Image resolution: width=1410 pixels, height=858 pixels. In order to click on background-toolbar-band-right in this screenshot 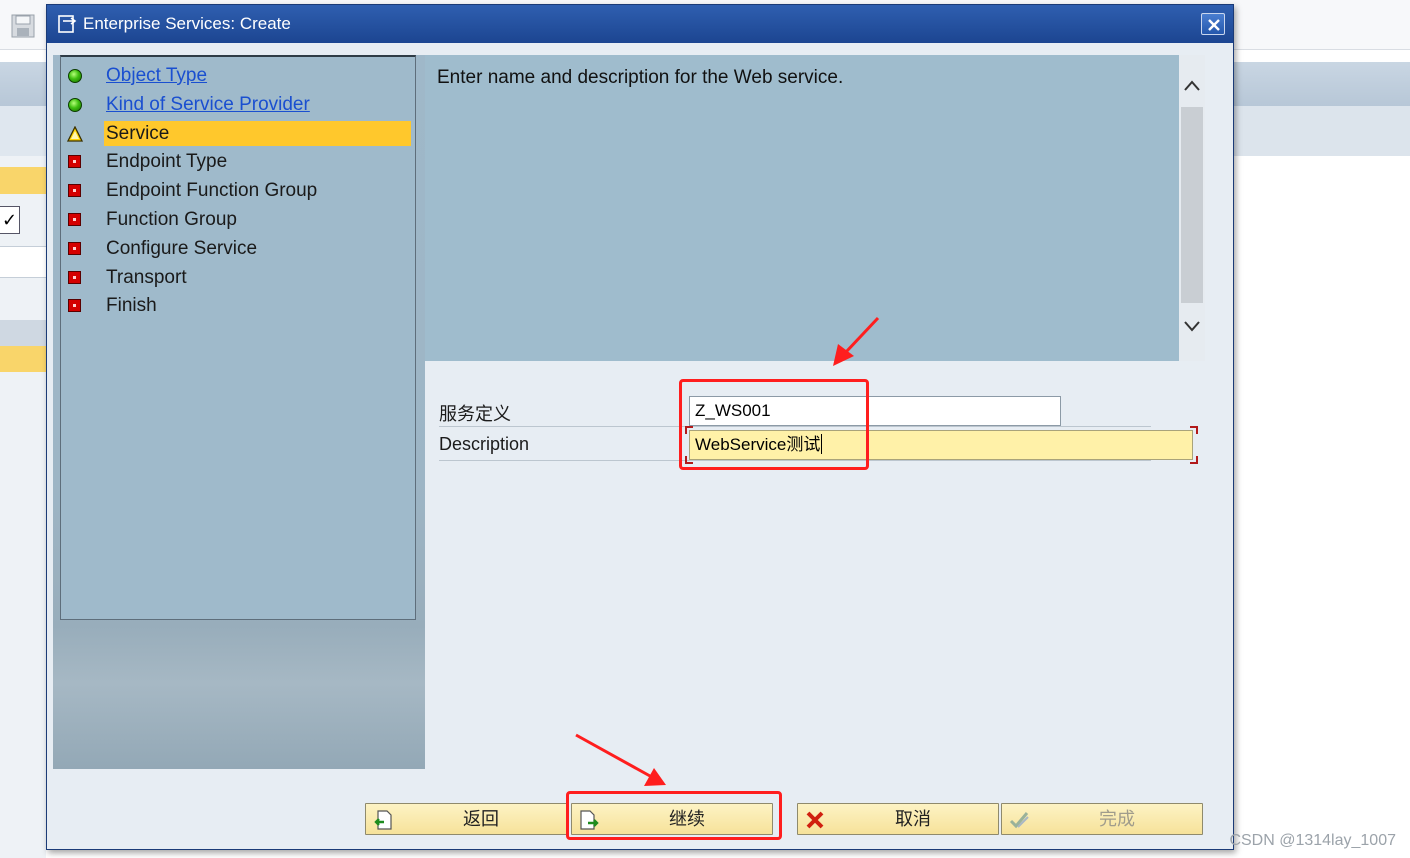, I will do `click(1322, 131)`.